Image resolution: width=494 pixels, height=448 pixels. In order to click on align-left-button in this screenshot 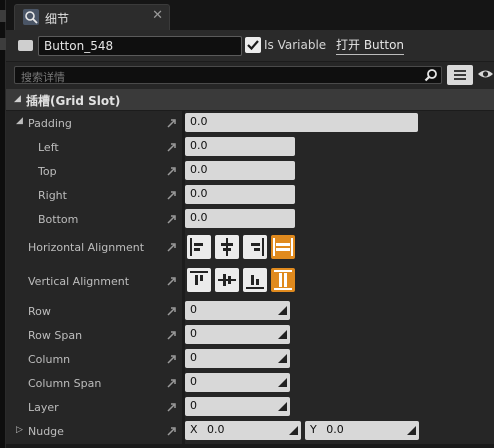, I will do `click(199, 247)`.